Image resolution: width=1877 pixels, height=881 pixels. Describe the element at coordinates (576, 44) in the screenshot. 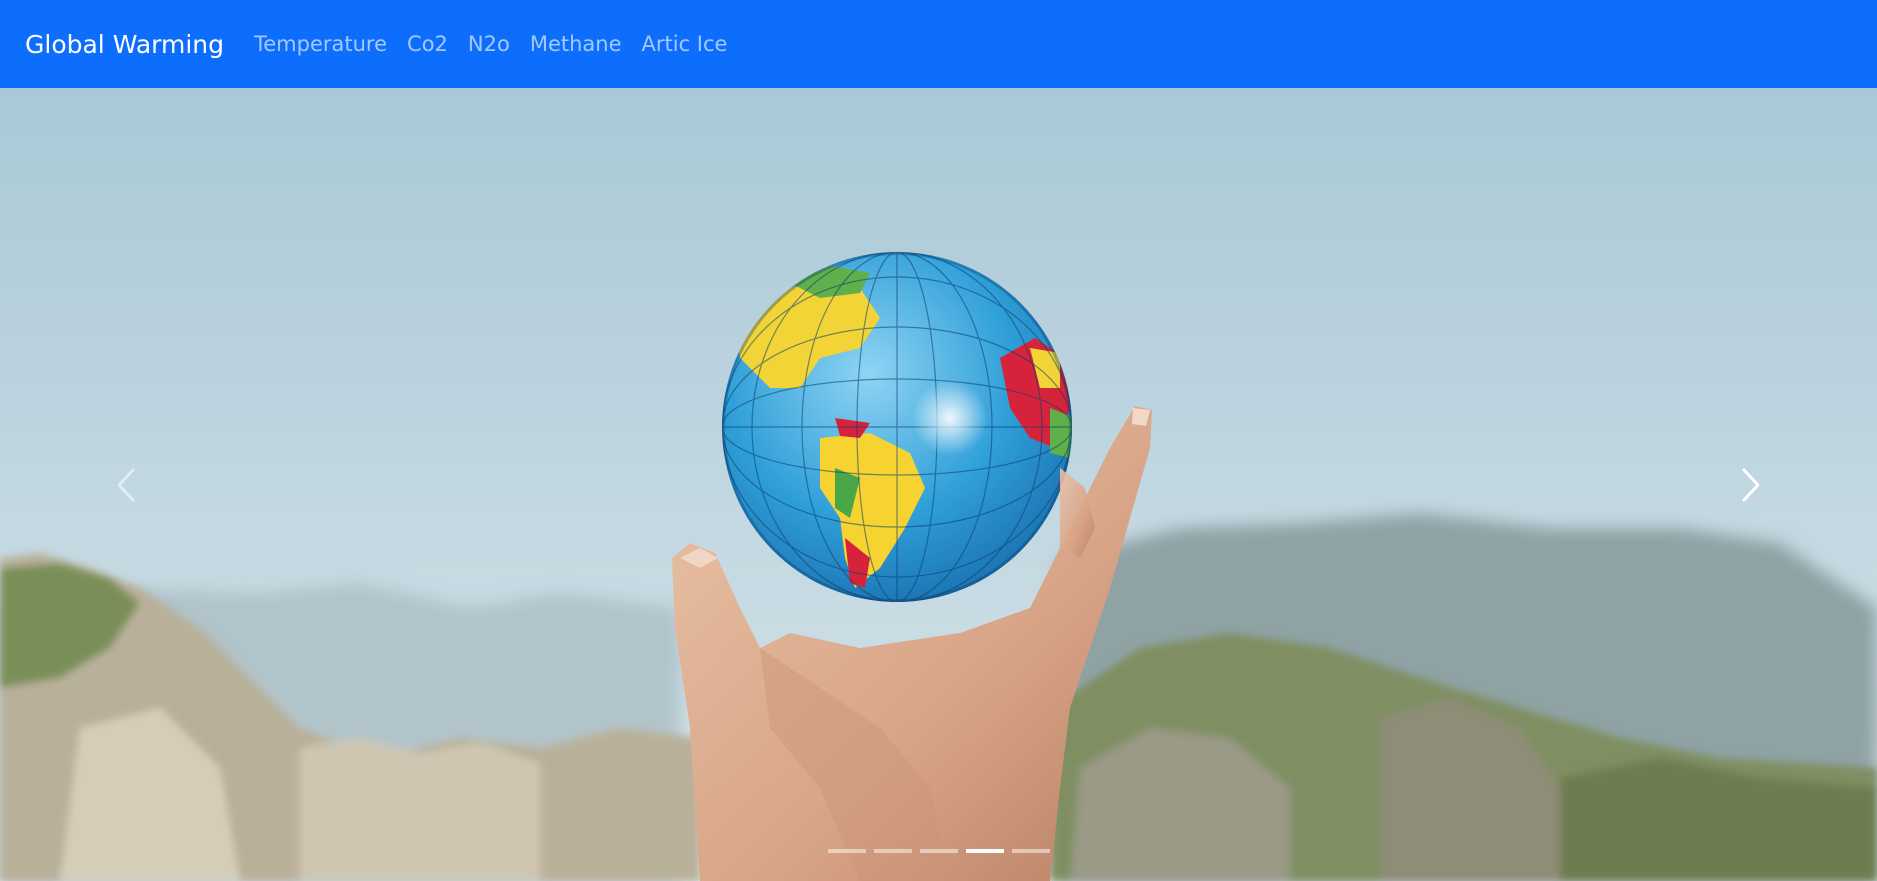

I see `nav-link-methane: Methane` at that location.